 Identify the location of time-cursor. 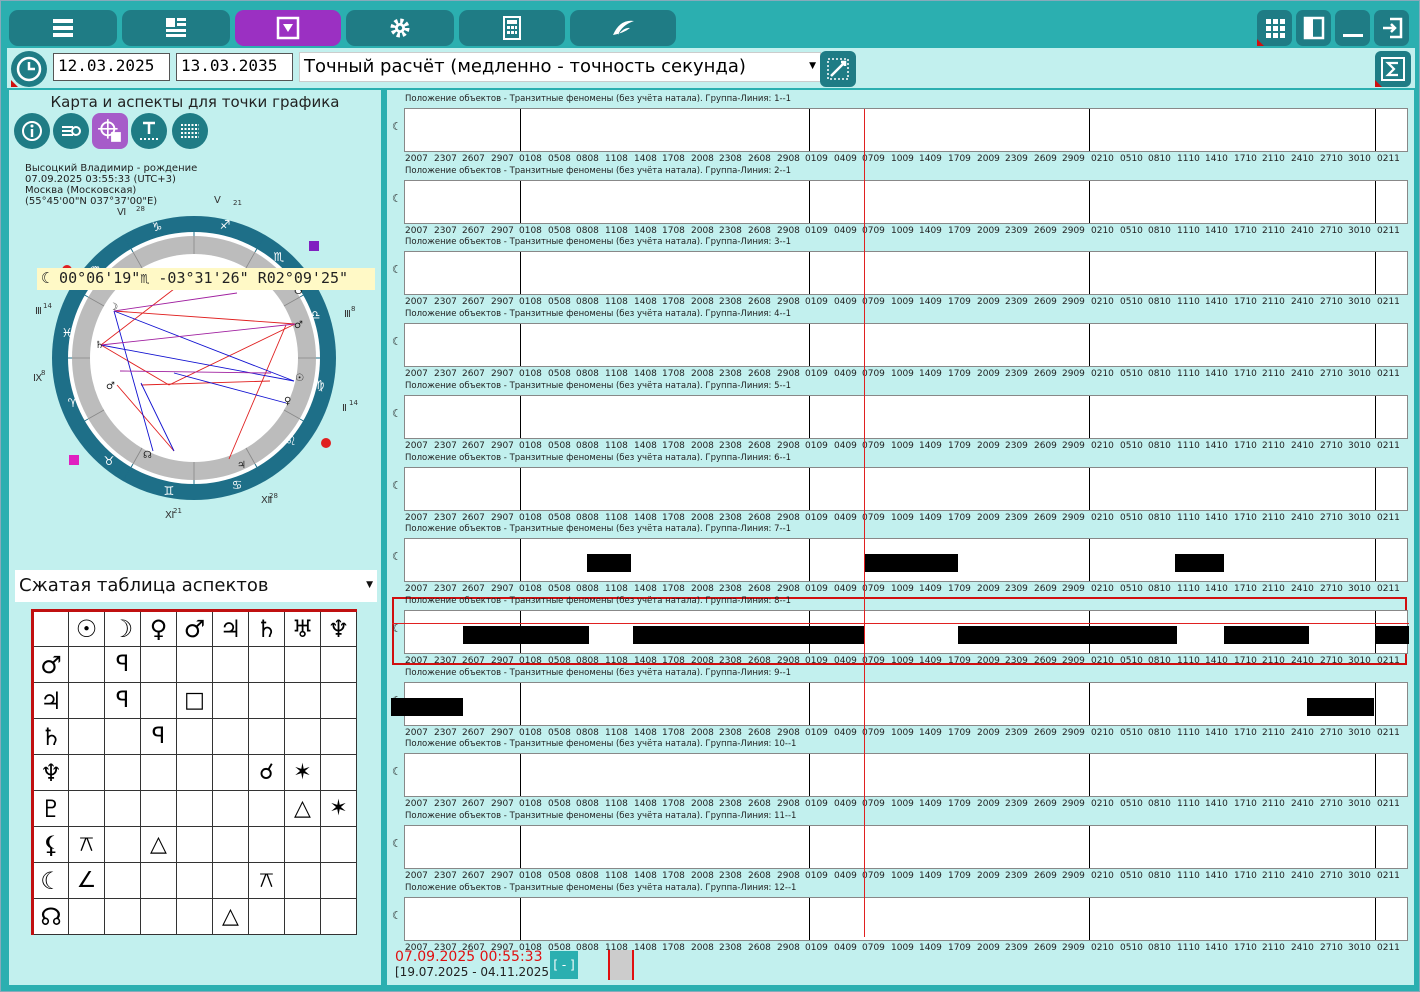
(864, 523).